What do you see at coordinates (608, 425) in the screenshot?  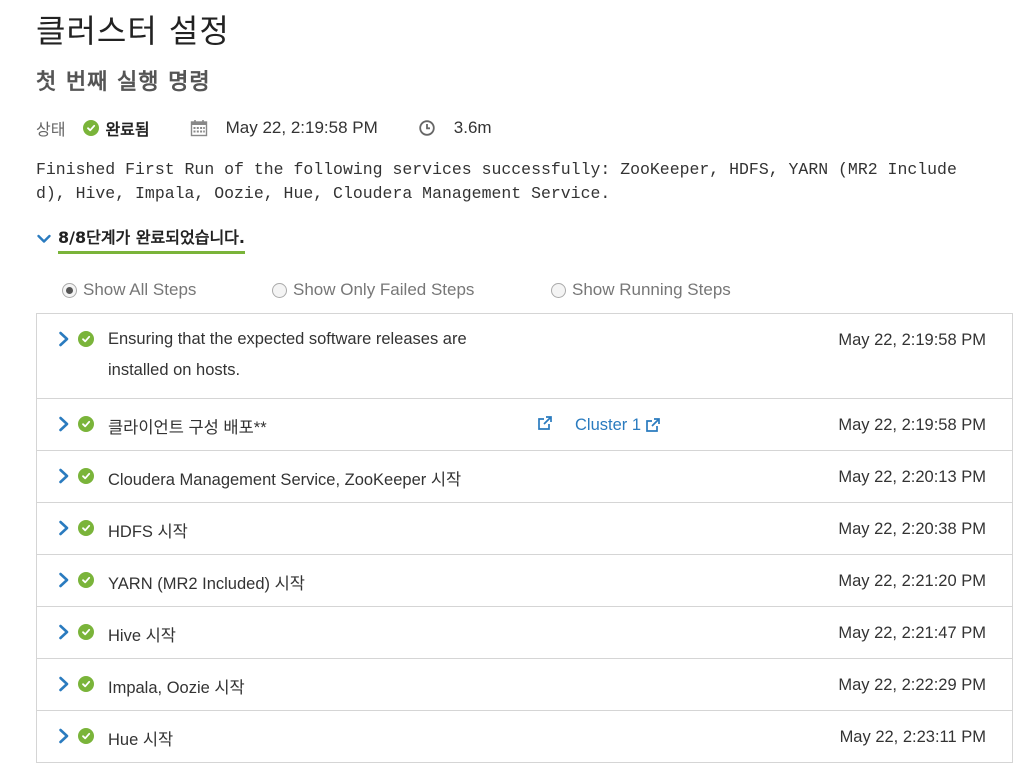 I see `cluster-link-label: Cluster 1` at bounding box center [608, 425].